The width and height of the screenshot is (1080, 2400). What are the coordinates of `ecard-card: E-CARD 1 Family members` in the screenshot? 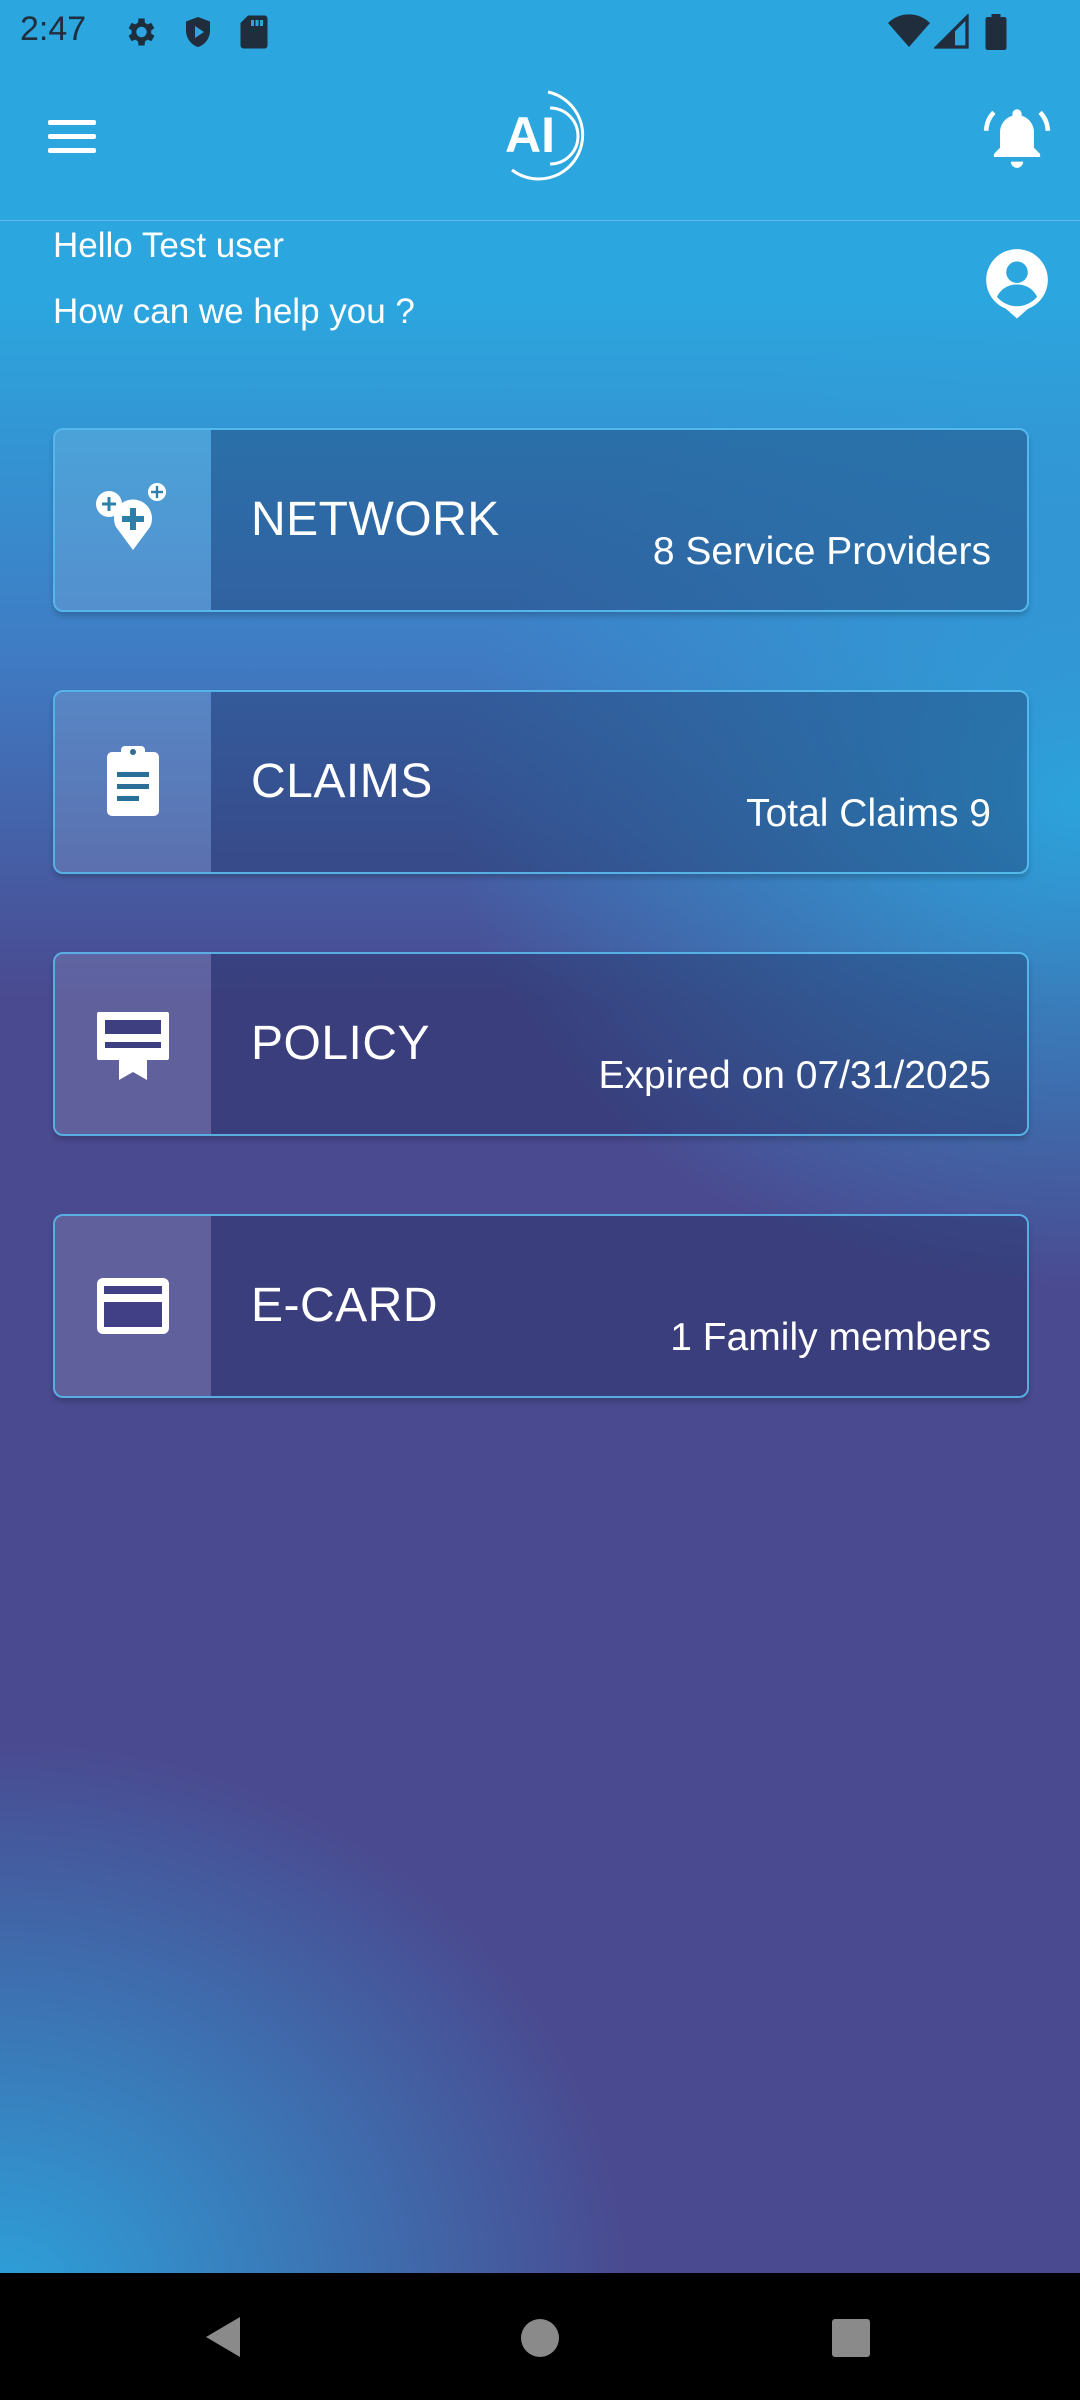 It's located at (541, 1306).